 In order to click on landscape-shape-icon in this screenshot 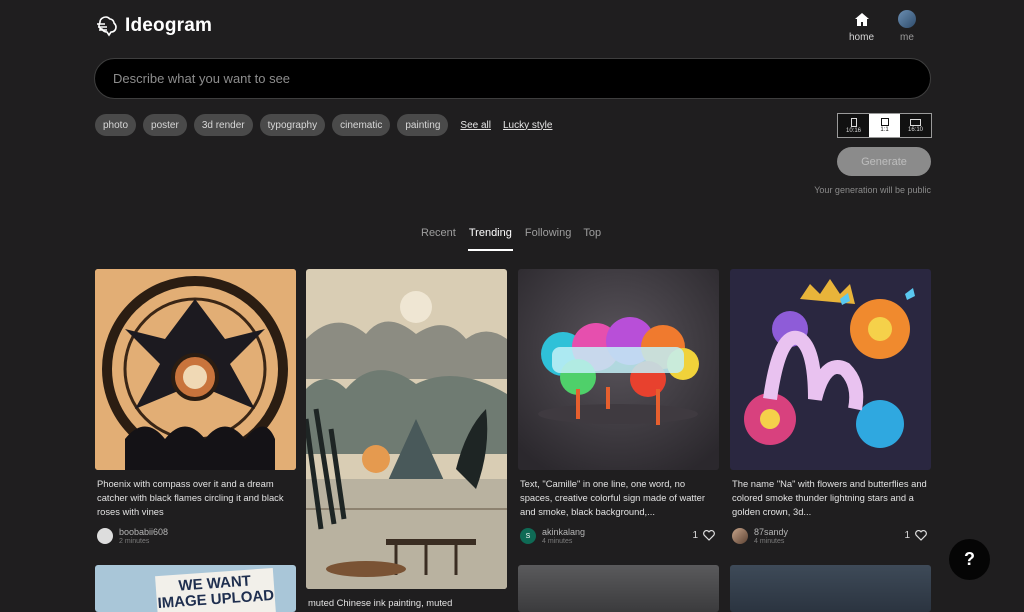, I will do `click(915, 122)`.